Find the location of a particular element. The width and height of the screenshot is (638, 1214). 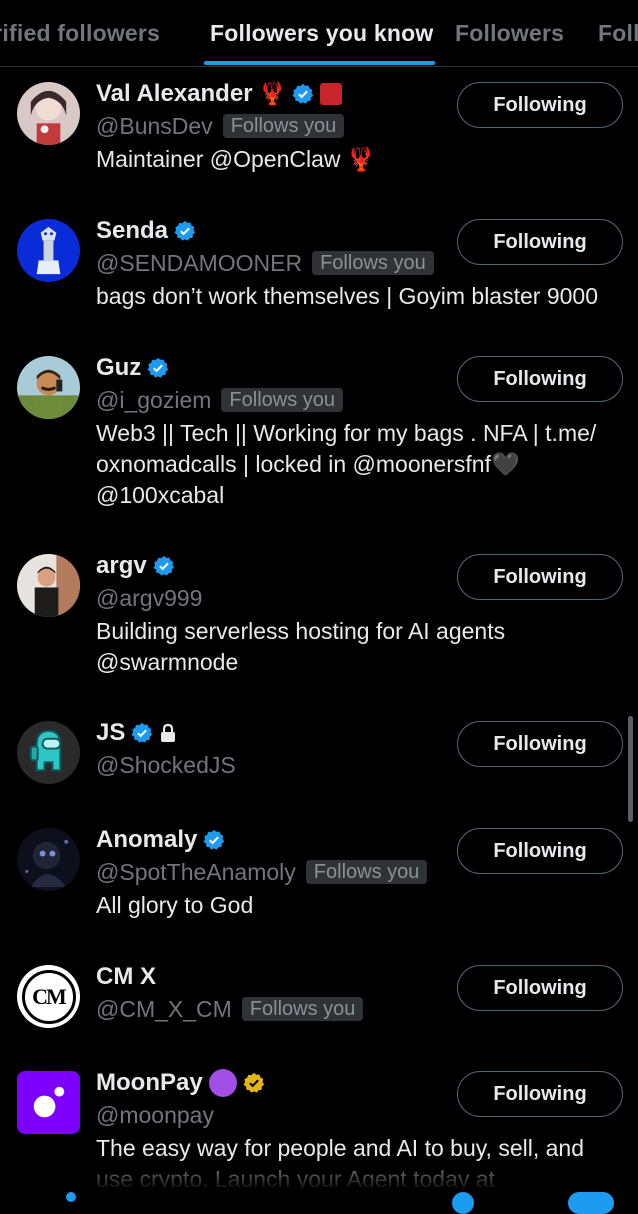

user-name: MoonPay is located at coordinates (149, 1083).